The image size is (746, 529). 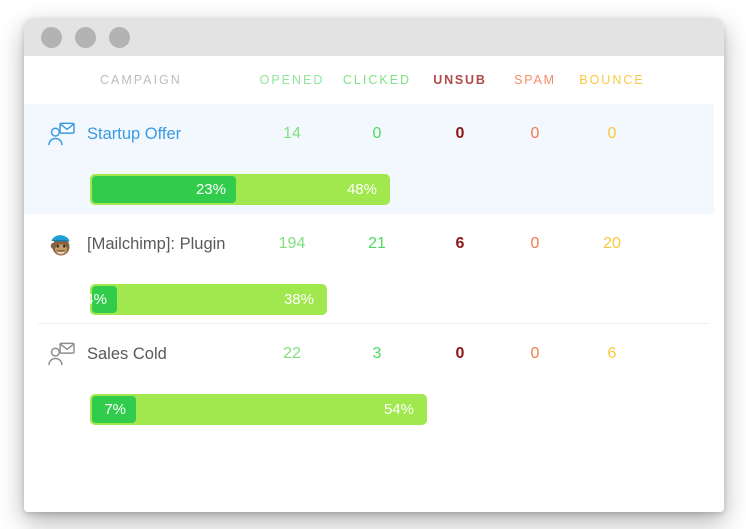 I want to click on table-row: Sales Cold 22 3 0 0 6, so click(x=374, y=354).